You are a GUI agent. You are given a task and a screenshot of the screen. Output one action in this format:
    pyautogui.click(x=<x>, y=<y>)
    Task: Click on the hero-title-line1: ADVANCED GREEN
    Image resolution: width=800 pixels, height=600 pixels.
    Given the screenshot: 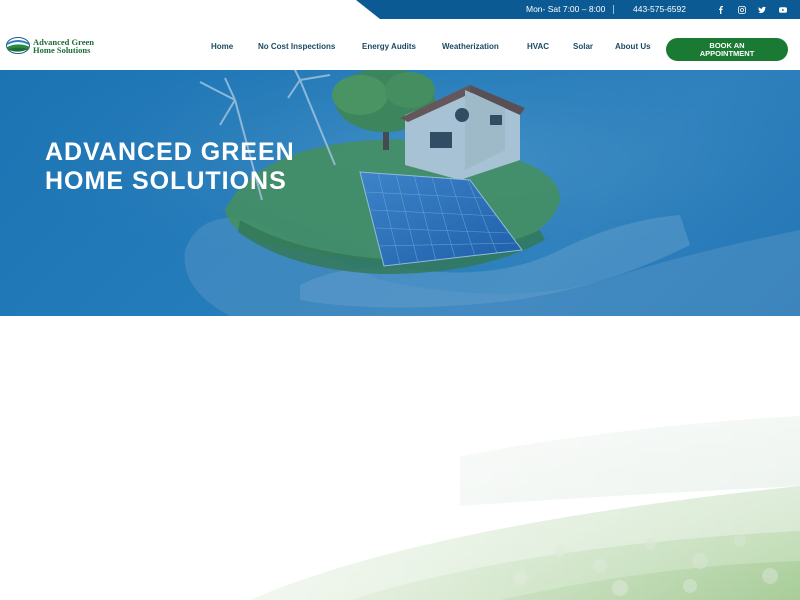 What is the action you would take?
    pyautogui.click(x=170, y=152)
    